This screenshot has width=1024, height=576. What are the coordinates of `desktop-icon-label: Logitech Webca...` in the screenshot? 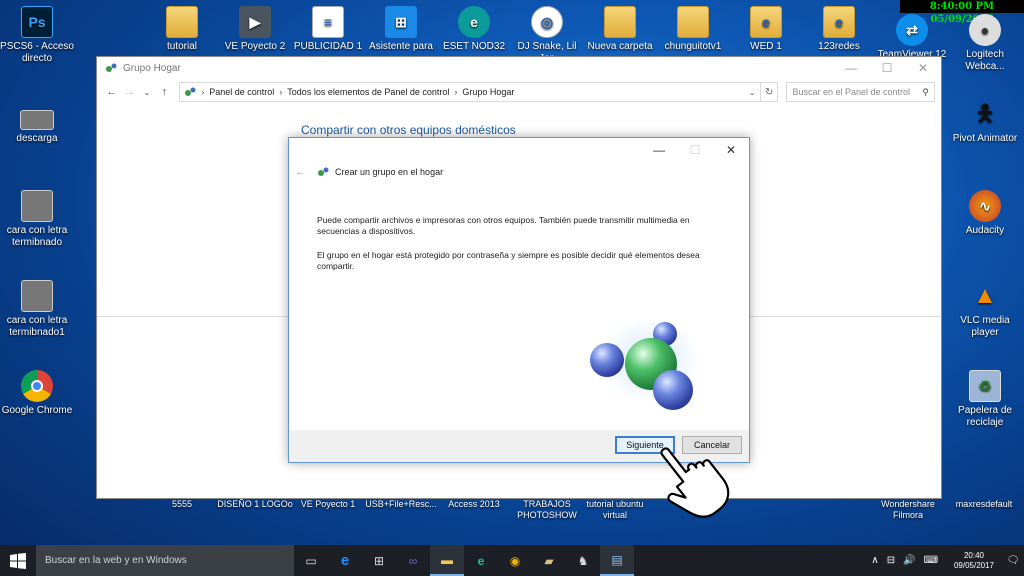 It's located at (985, 60).